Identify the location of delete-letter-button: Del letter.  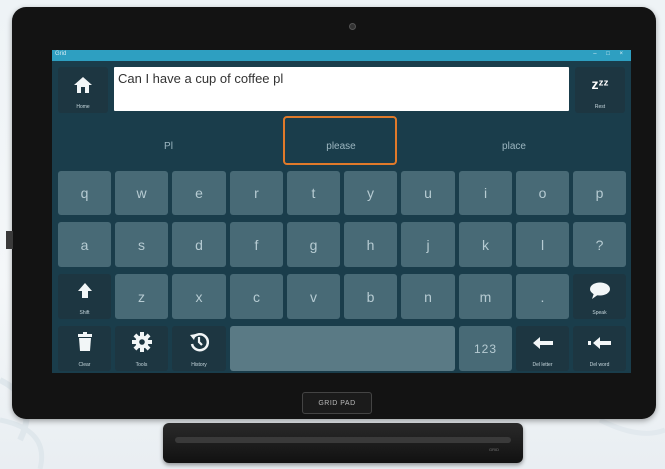
(542, 348).